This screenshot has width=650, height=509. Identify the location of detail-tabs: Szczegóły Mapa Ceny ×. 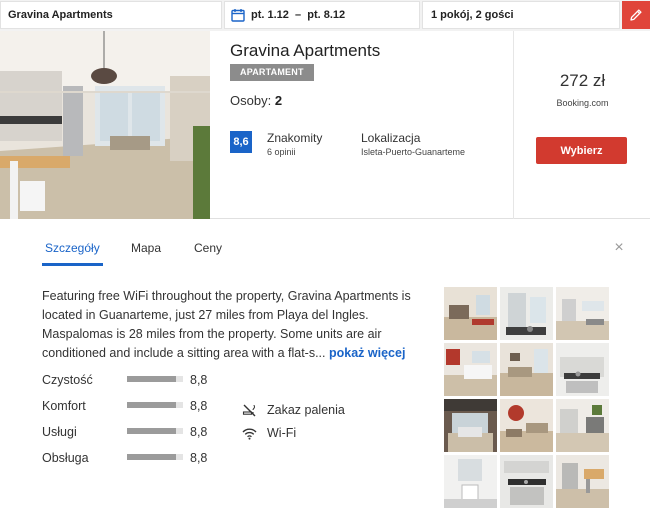
(325, 247).